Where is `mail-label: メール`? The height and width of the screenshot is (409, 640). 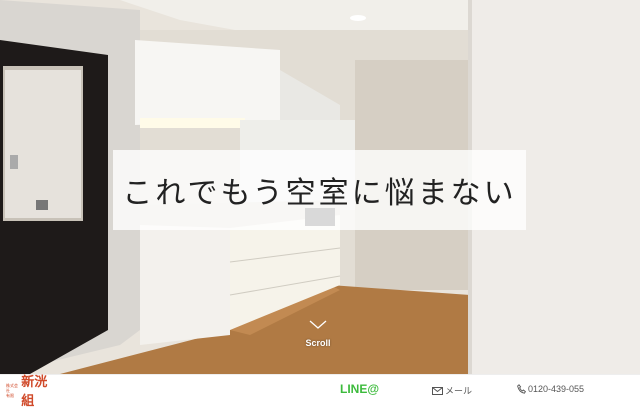 mail-label: メール is located at coordinates (459, 392).